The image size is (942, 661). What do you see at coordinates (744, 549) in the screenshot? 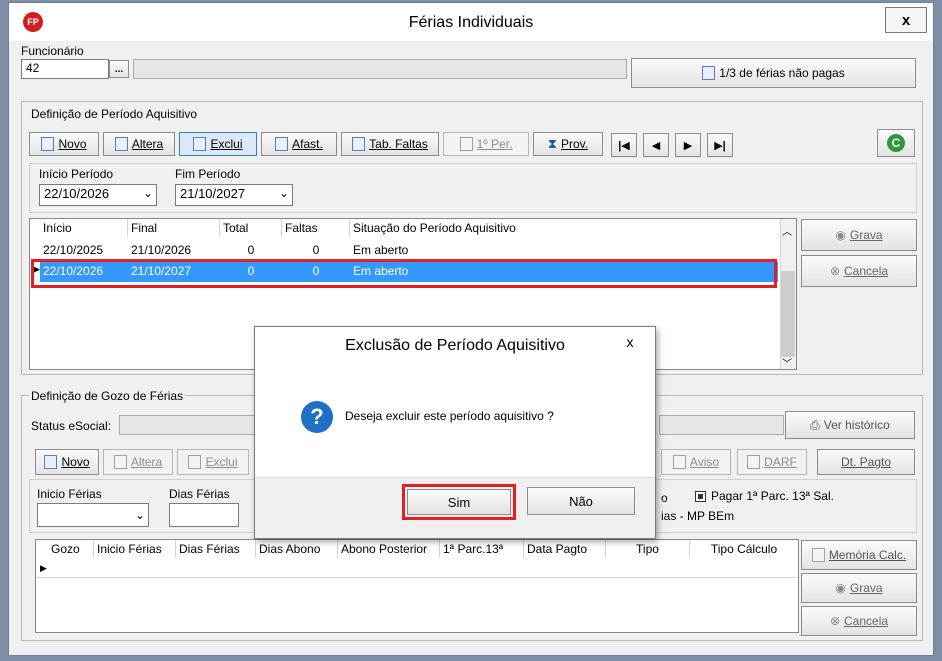
I see `col-tipo-calculo: Tipo Cálculo` at bounding box center [744, 549].